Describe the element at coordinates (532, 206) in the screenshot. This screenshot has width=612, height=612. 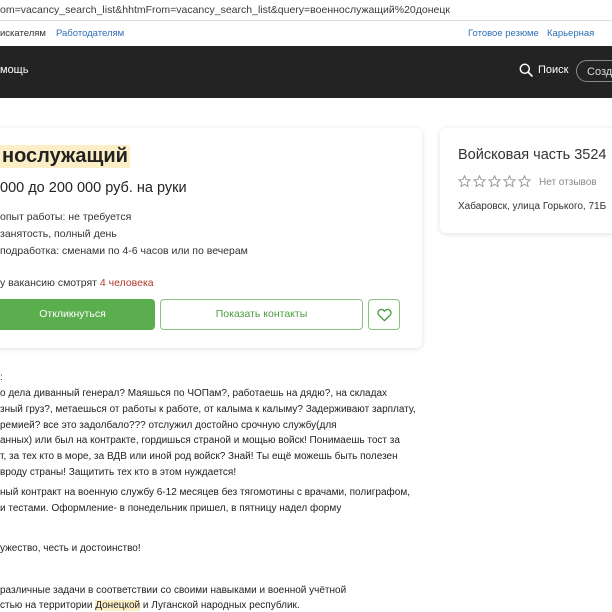
I see `employer-address: Хабаровск, улица Горького, 71Б` at that location.